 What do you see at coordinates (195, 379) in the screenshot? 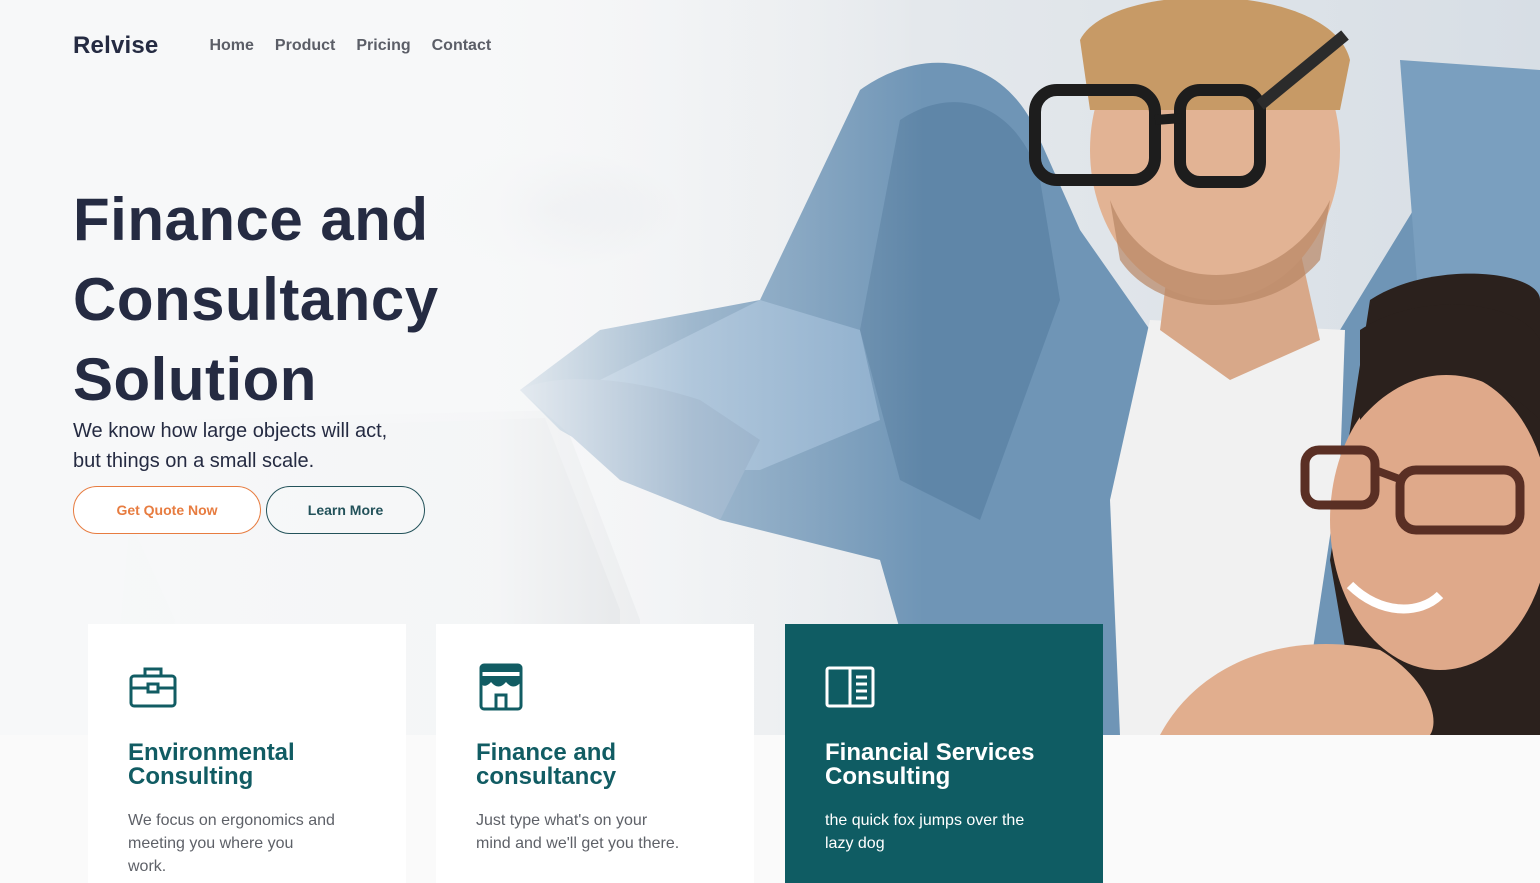
I see `hero-title-line: Solution` at bounding box center [195, 379].